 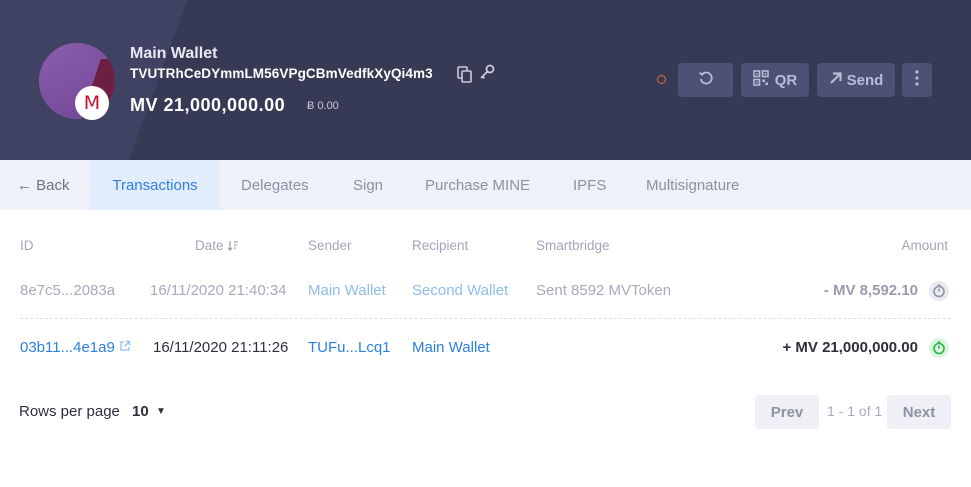 I want to click on transaction-recipient: Main Wallet, so click(x=451, y=347).